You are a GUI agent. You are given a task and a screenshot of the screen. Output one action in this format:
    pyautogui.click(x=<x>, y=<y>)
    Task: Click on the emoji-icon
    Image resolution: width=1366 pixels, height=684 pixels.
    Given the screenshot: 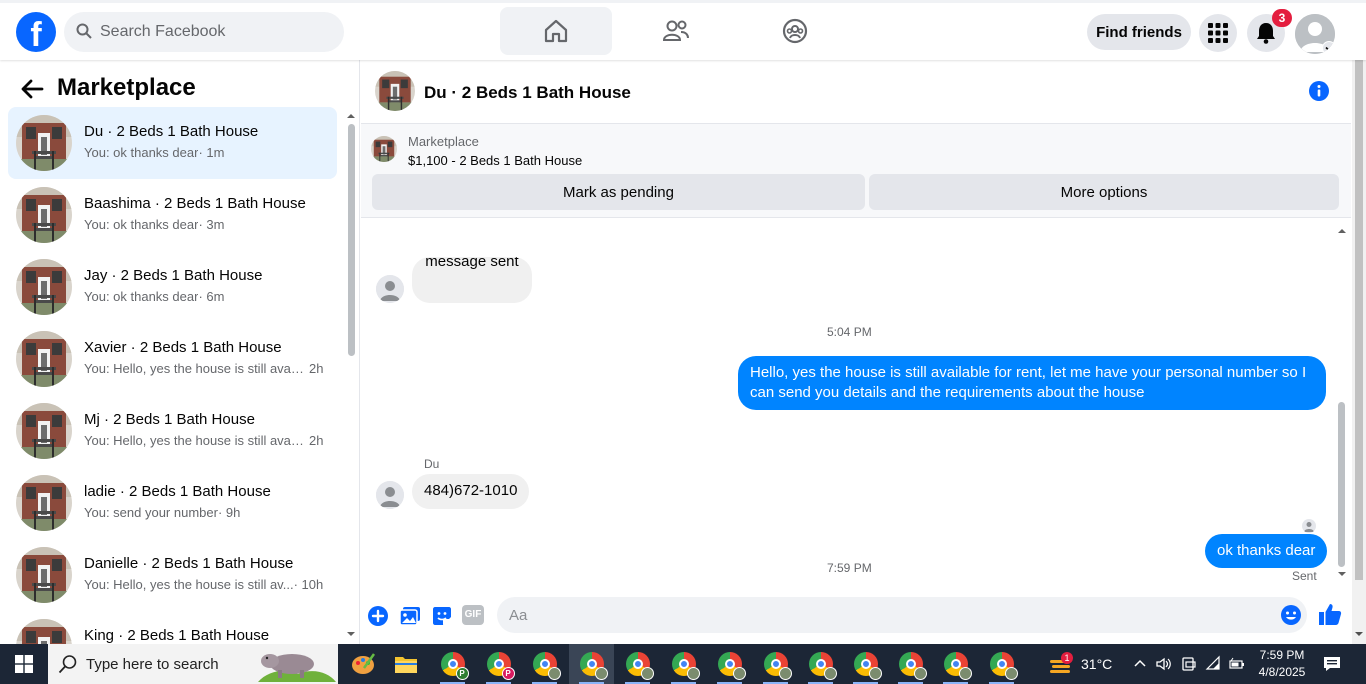 What is the action you would take?
    pyautogui.click(x=1291, y=615)
    